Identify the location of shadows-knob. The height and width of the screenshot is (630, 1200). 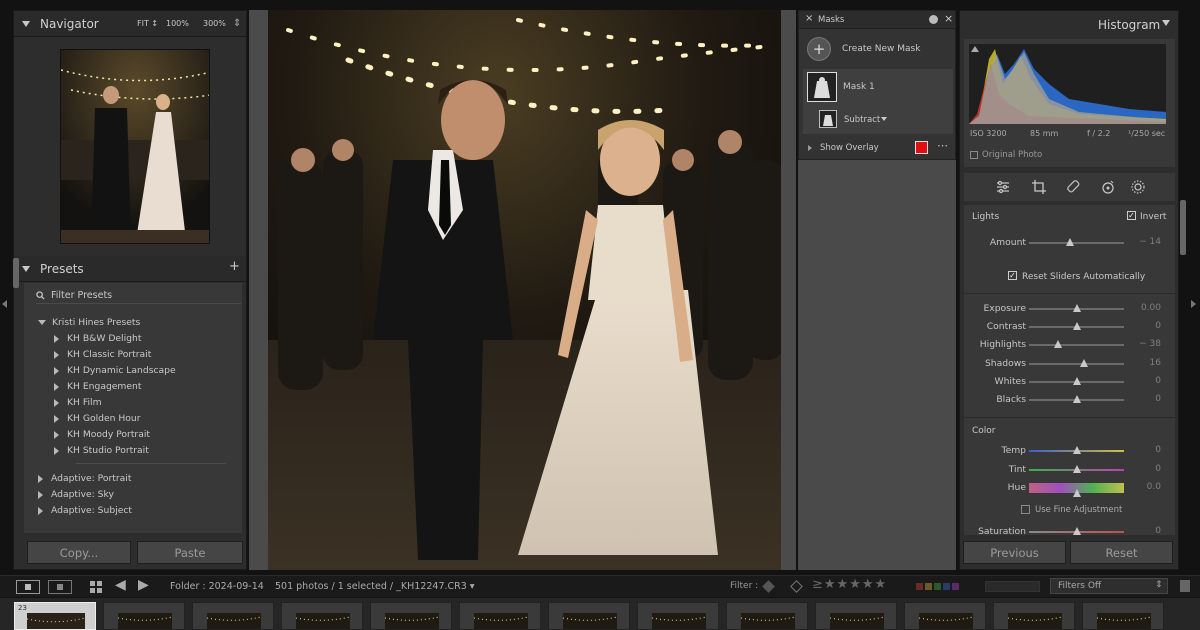
(1084, 362).